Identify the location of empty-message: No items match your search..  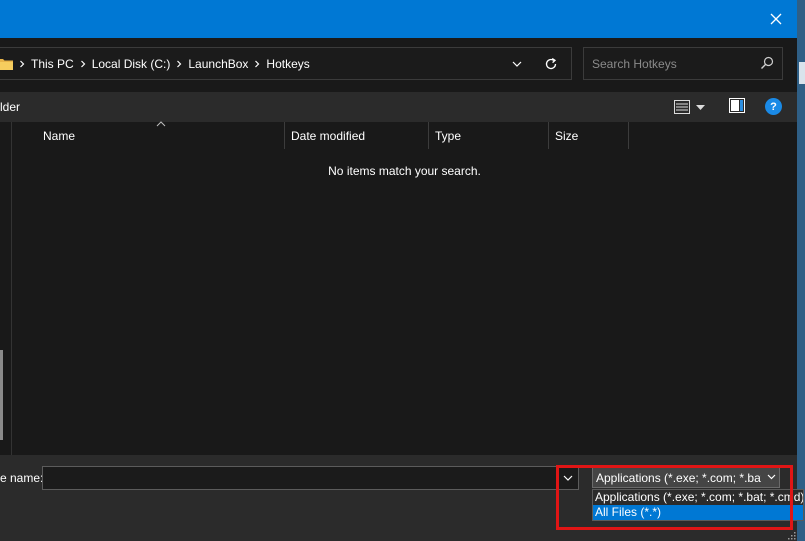
(404, 171).